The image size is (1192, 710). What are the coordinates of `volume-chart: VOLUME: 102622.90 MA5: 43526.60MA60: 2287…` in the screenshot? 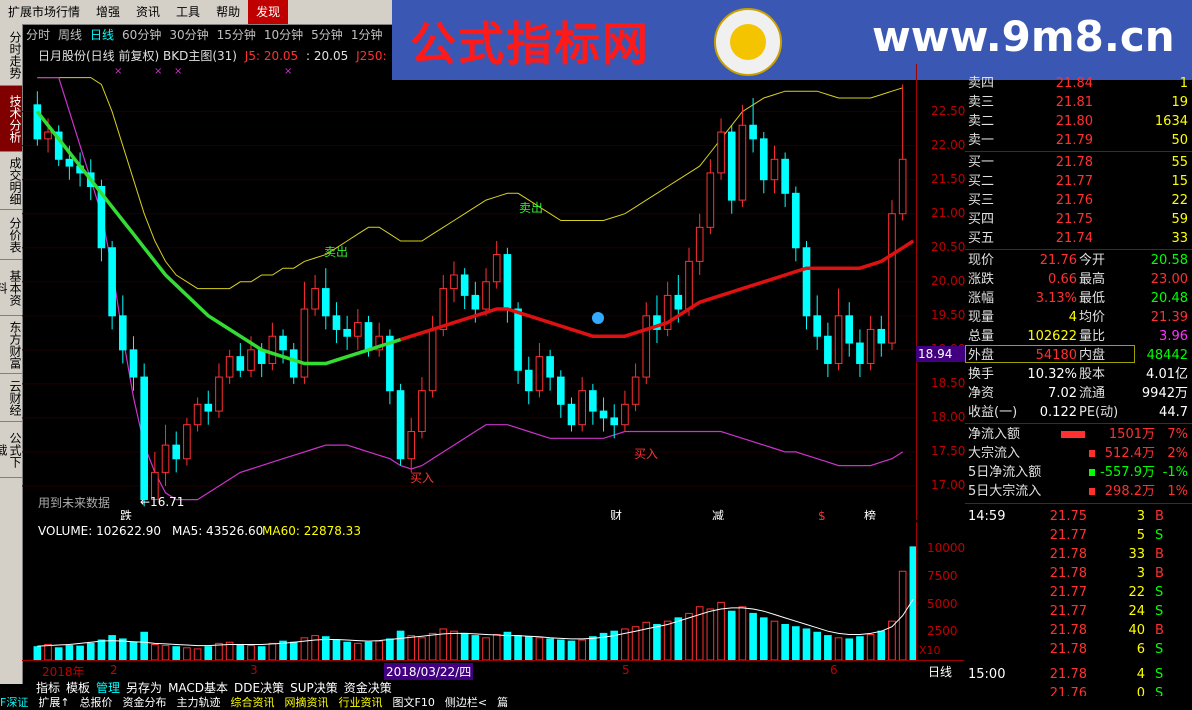 It's located at (469, 591).